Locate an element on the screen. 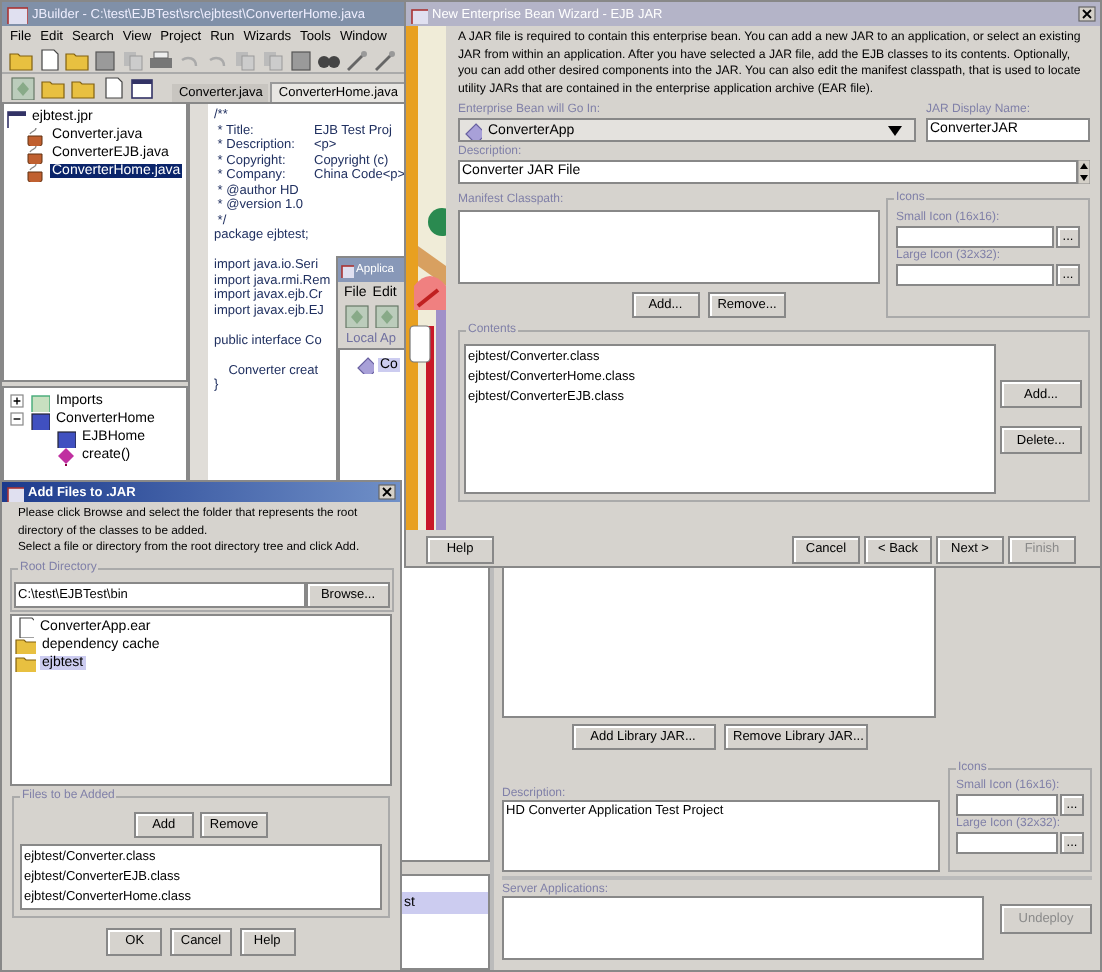  dropdown-arrow-icon is located at coordinates (895, 130).